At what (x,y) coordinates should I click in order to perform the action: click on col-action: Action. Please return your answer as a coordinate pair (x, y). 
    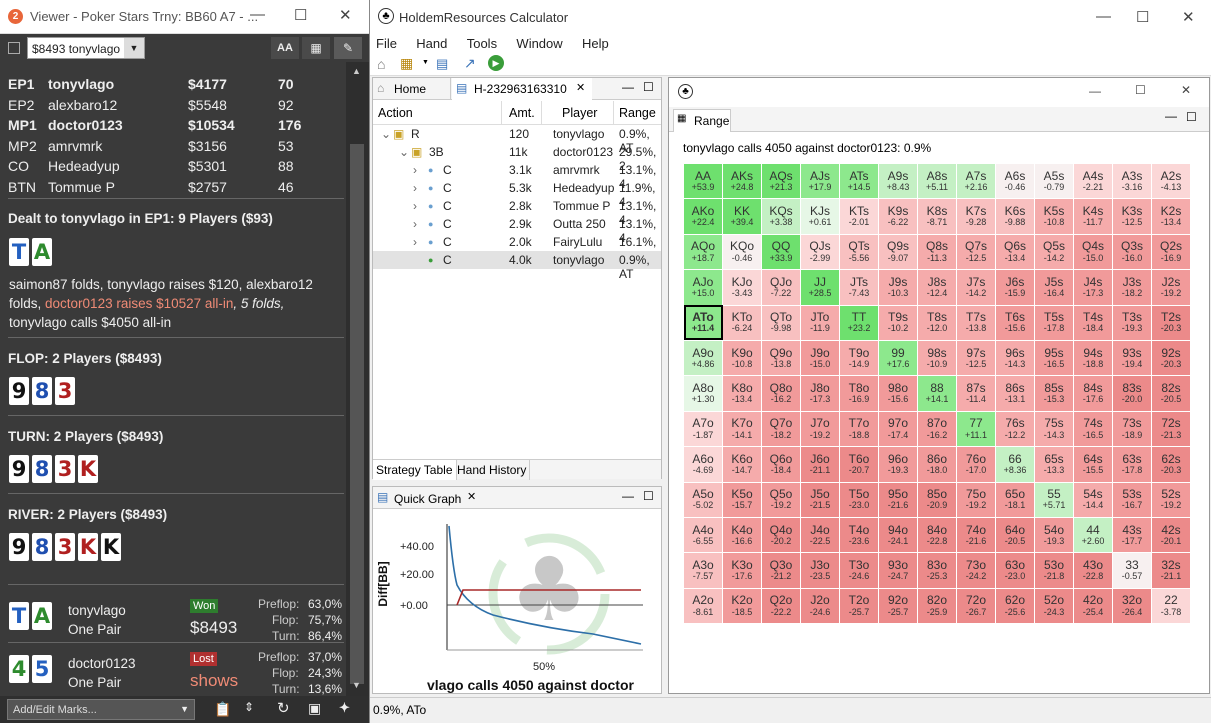
    Looking at the image, I should click on (395, 113).